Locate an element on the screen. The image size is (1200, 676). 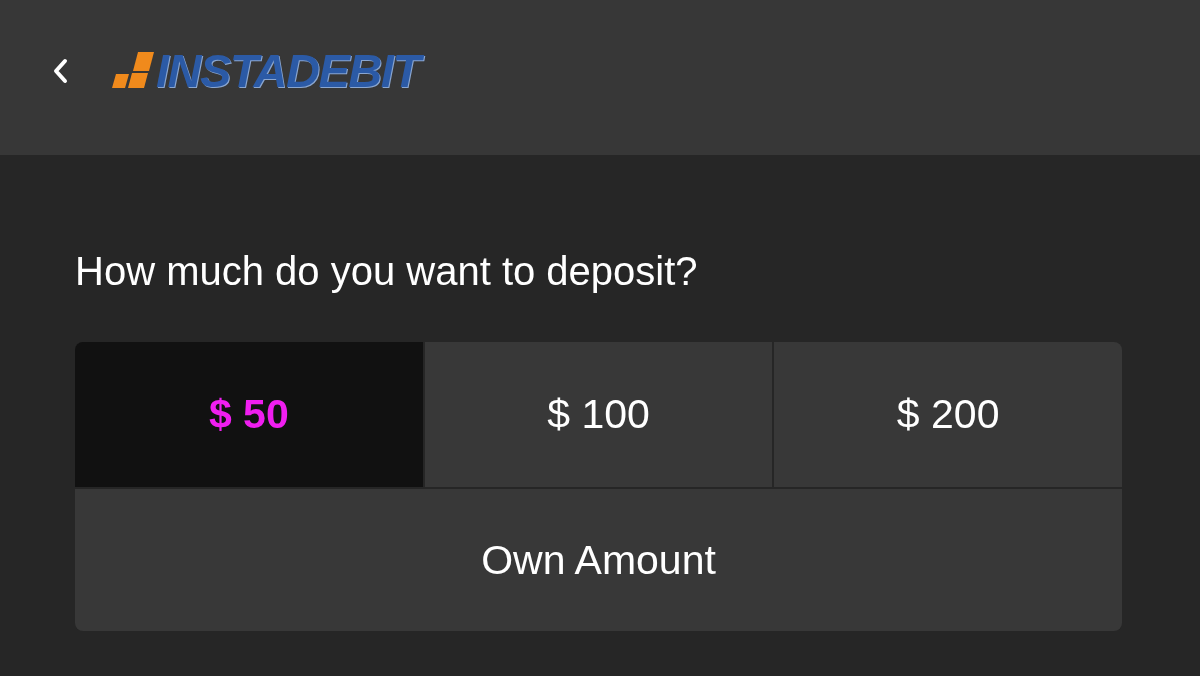
chevron-left-icon is located at coordinates (60, 70).